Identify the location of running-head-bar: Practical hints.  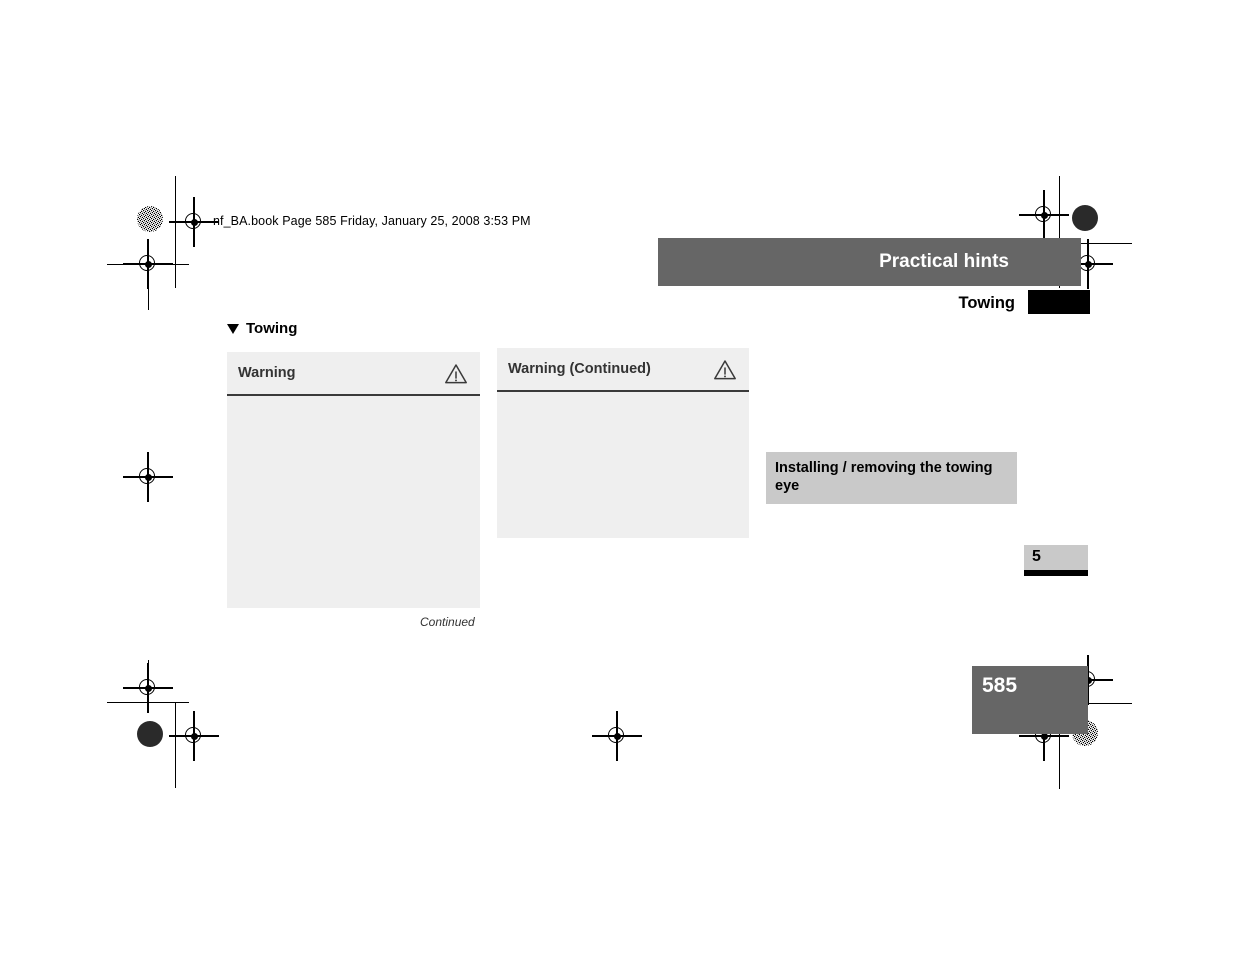
(869, 262).